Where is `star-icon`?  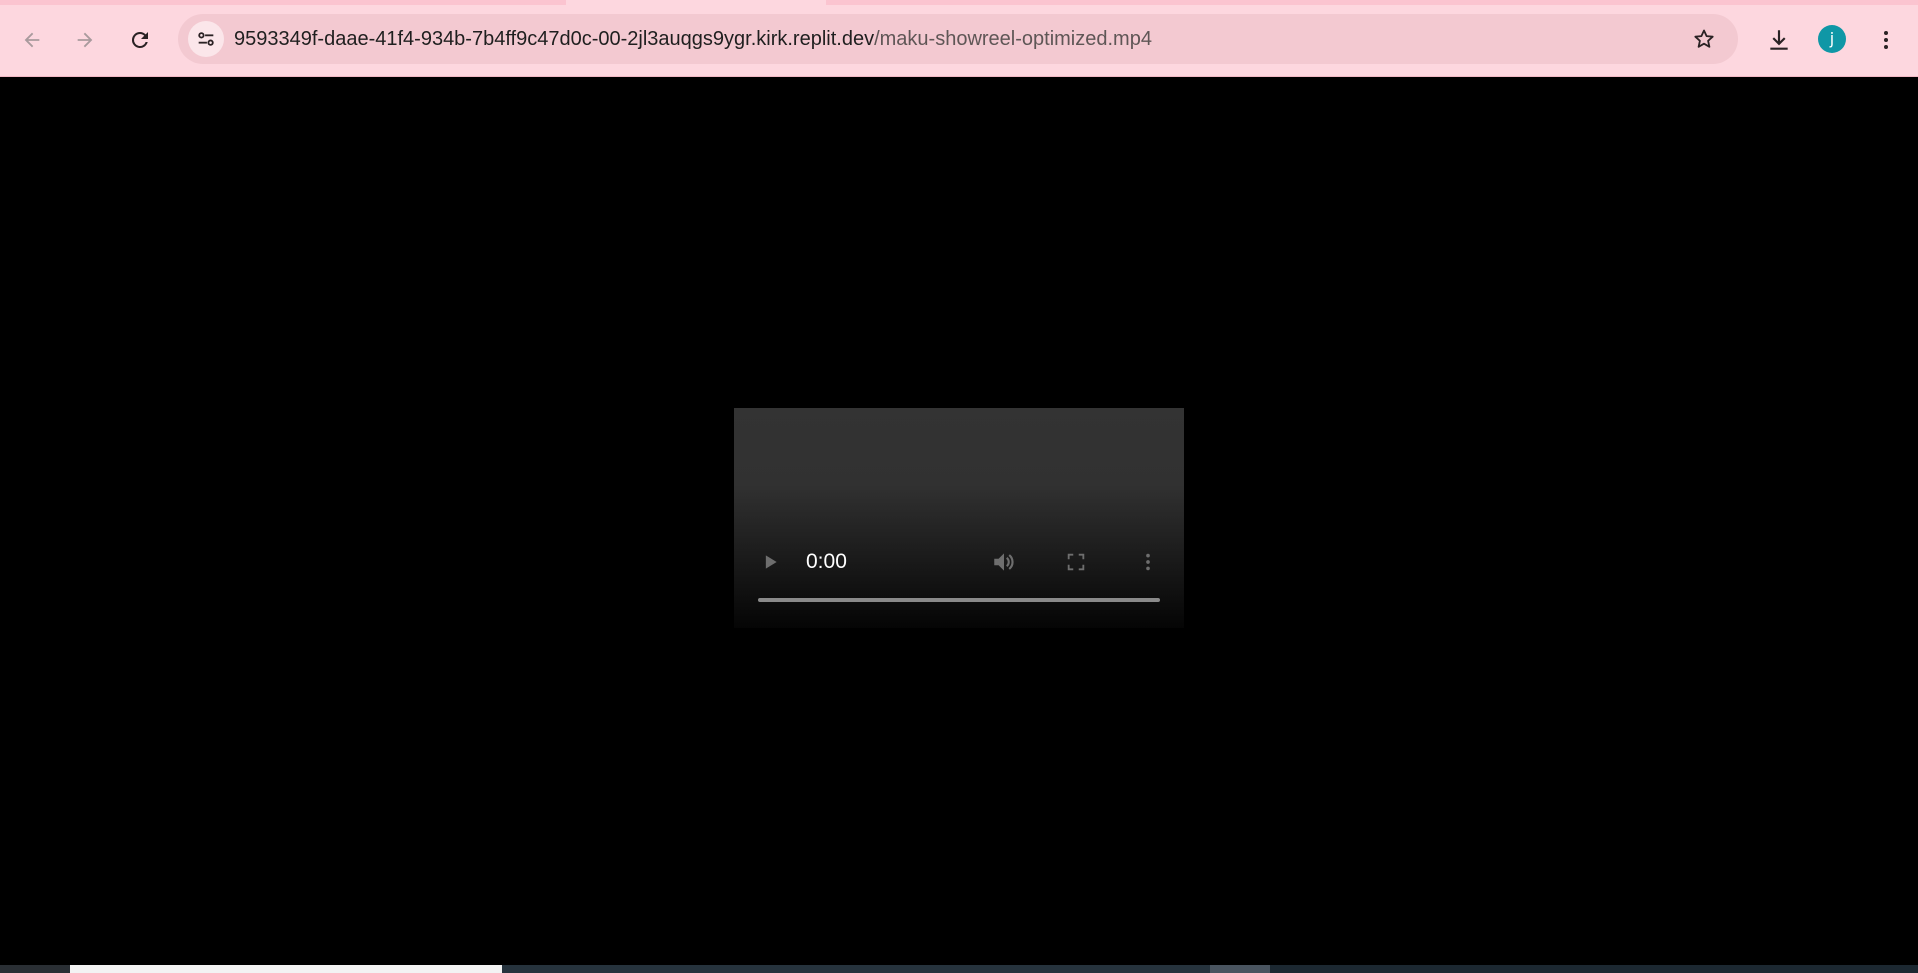
star-icon is located at coordinates (1704, 38).